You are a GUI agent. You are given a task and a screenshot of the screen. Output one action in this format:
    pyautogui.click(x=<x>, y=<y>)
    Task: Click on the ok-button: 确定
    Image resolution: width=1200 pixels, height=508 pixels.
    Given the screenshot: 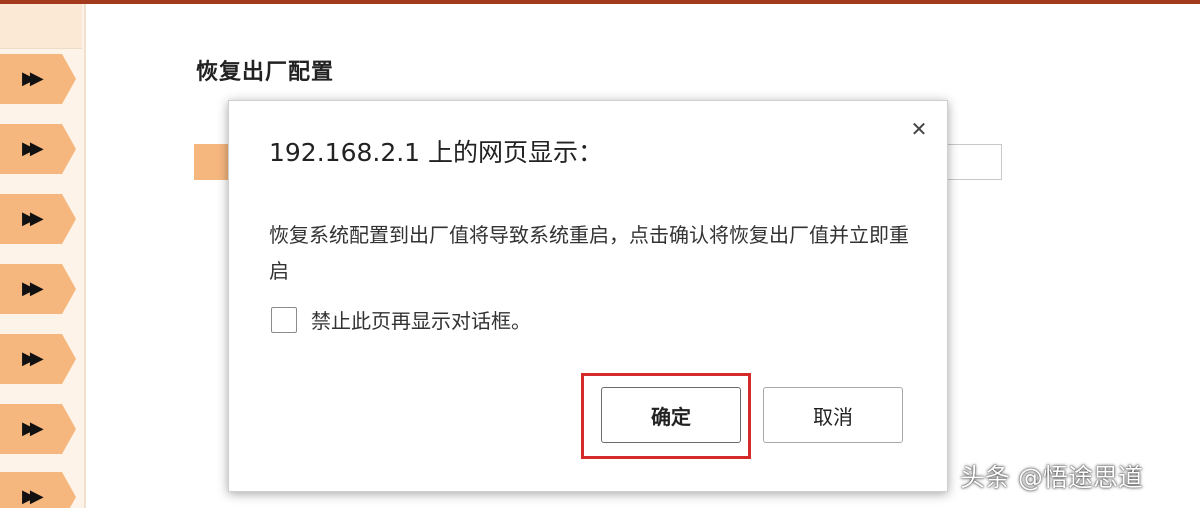 What is the action you would take?
    pyautogui.click(x=671, y=415)
    